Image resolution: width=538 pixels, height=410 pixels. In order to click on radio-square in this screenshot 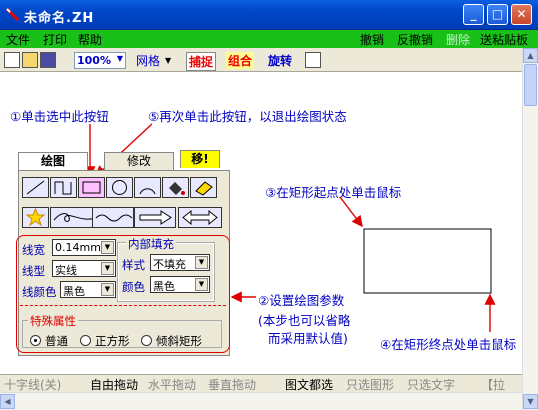, I will do `click(85, 340)`.